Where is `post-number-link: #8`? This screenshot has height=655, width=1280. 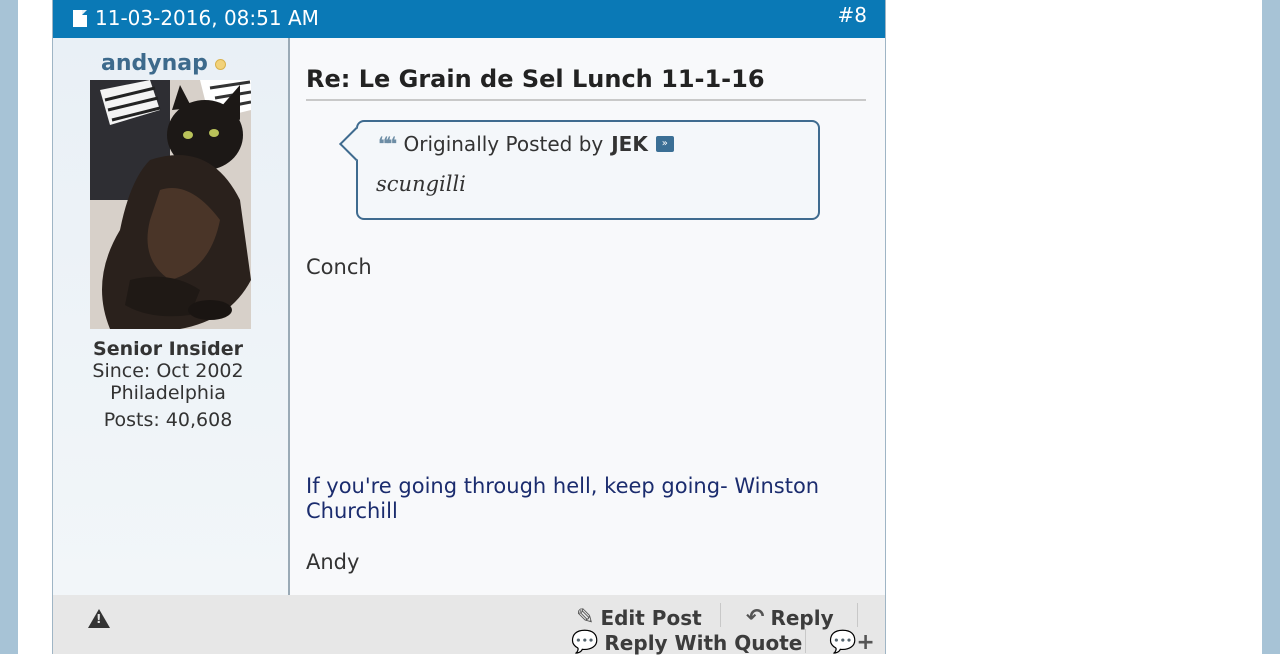
post-number-link: #8 is located at coordinates (852, 15).